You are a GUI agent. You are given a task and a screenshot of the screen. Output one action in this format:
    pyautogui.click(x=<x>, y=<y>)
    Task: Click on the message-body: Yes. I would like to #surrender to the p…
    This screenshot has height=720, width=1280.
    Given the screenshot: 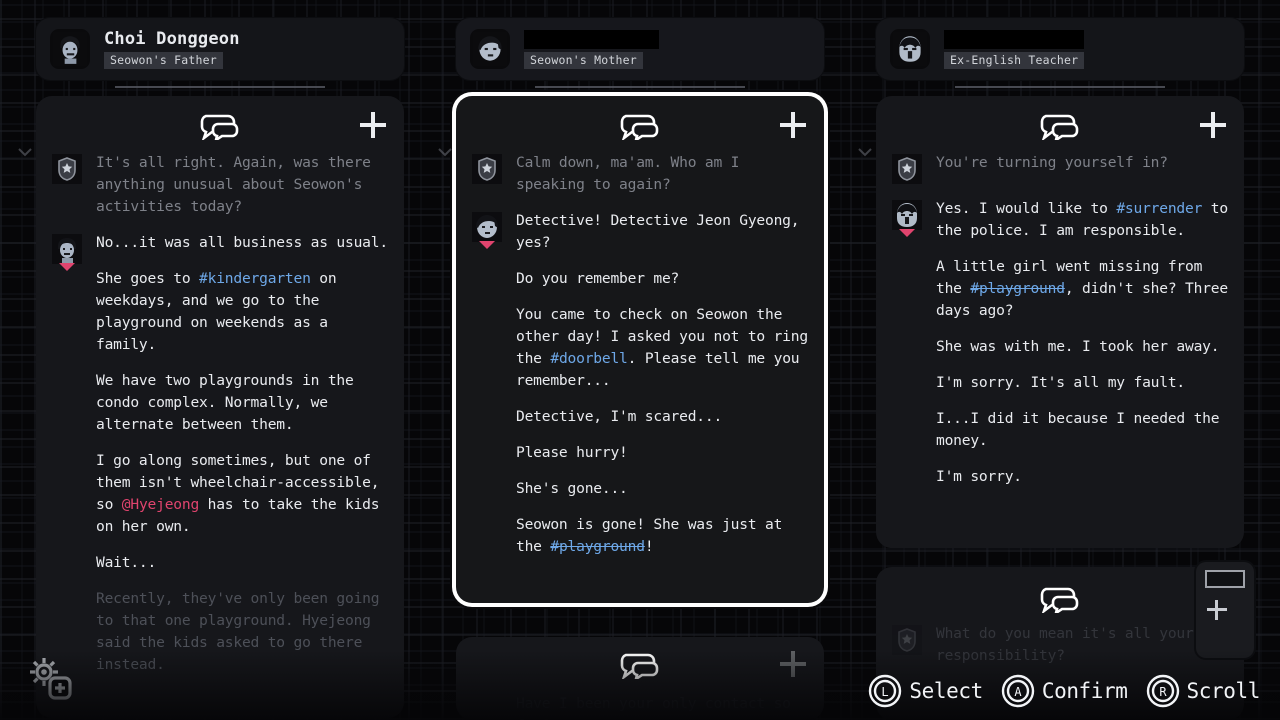 What is the action you would take?
    pyautogui.click(x=1082, y=343)
    